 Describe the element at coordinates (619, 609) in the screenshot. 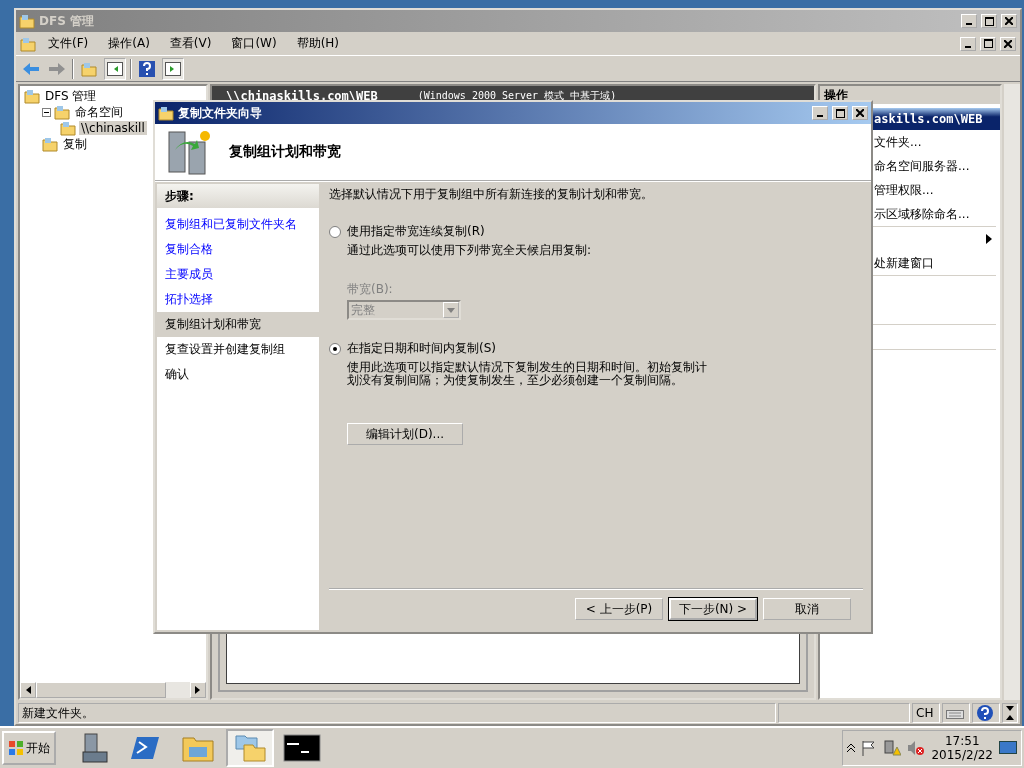

I see `wizard-button: < 上一步(P)` at that location.